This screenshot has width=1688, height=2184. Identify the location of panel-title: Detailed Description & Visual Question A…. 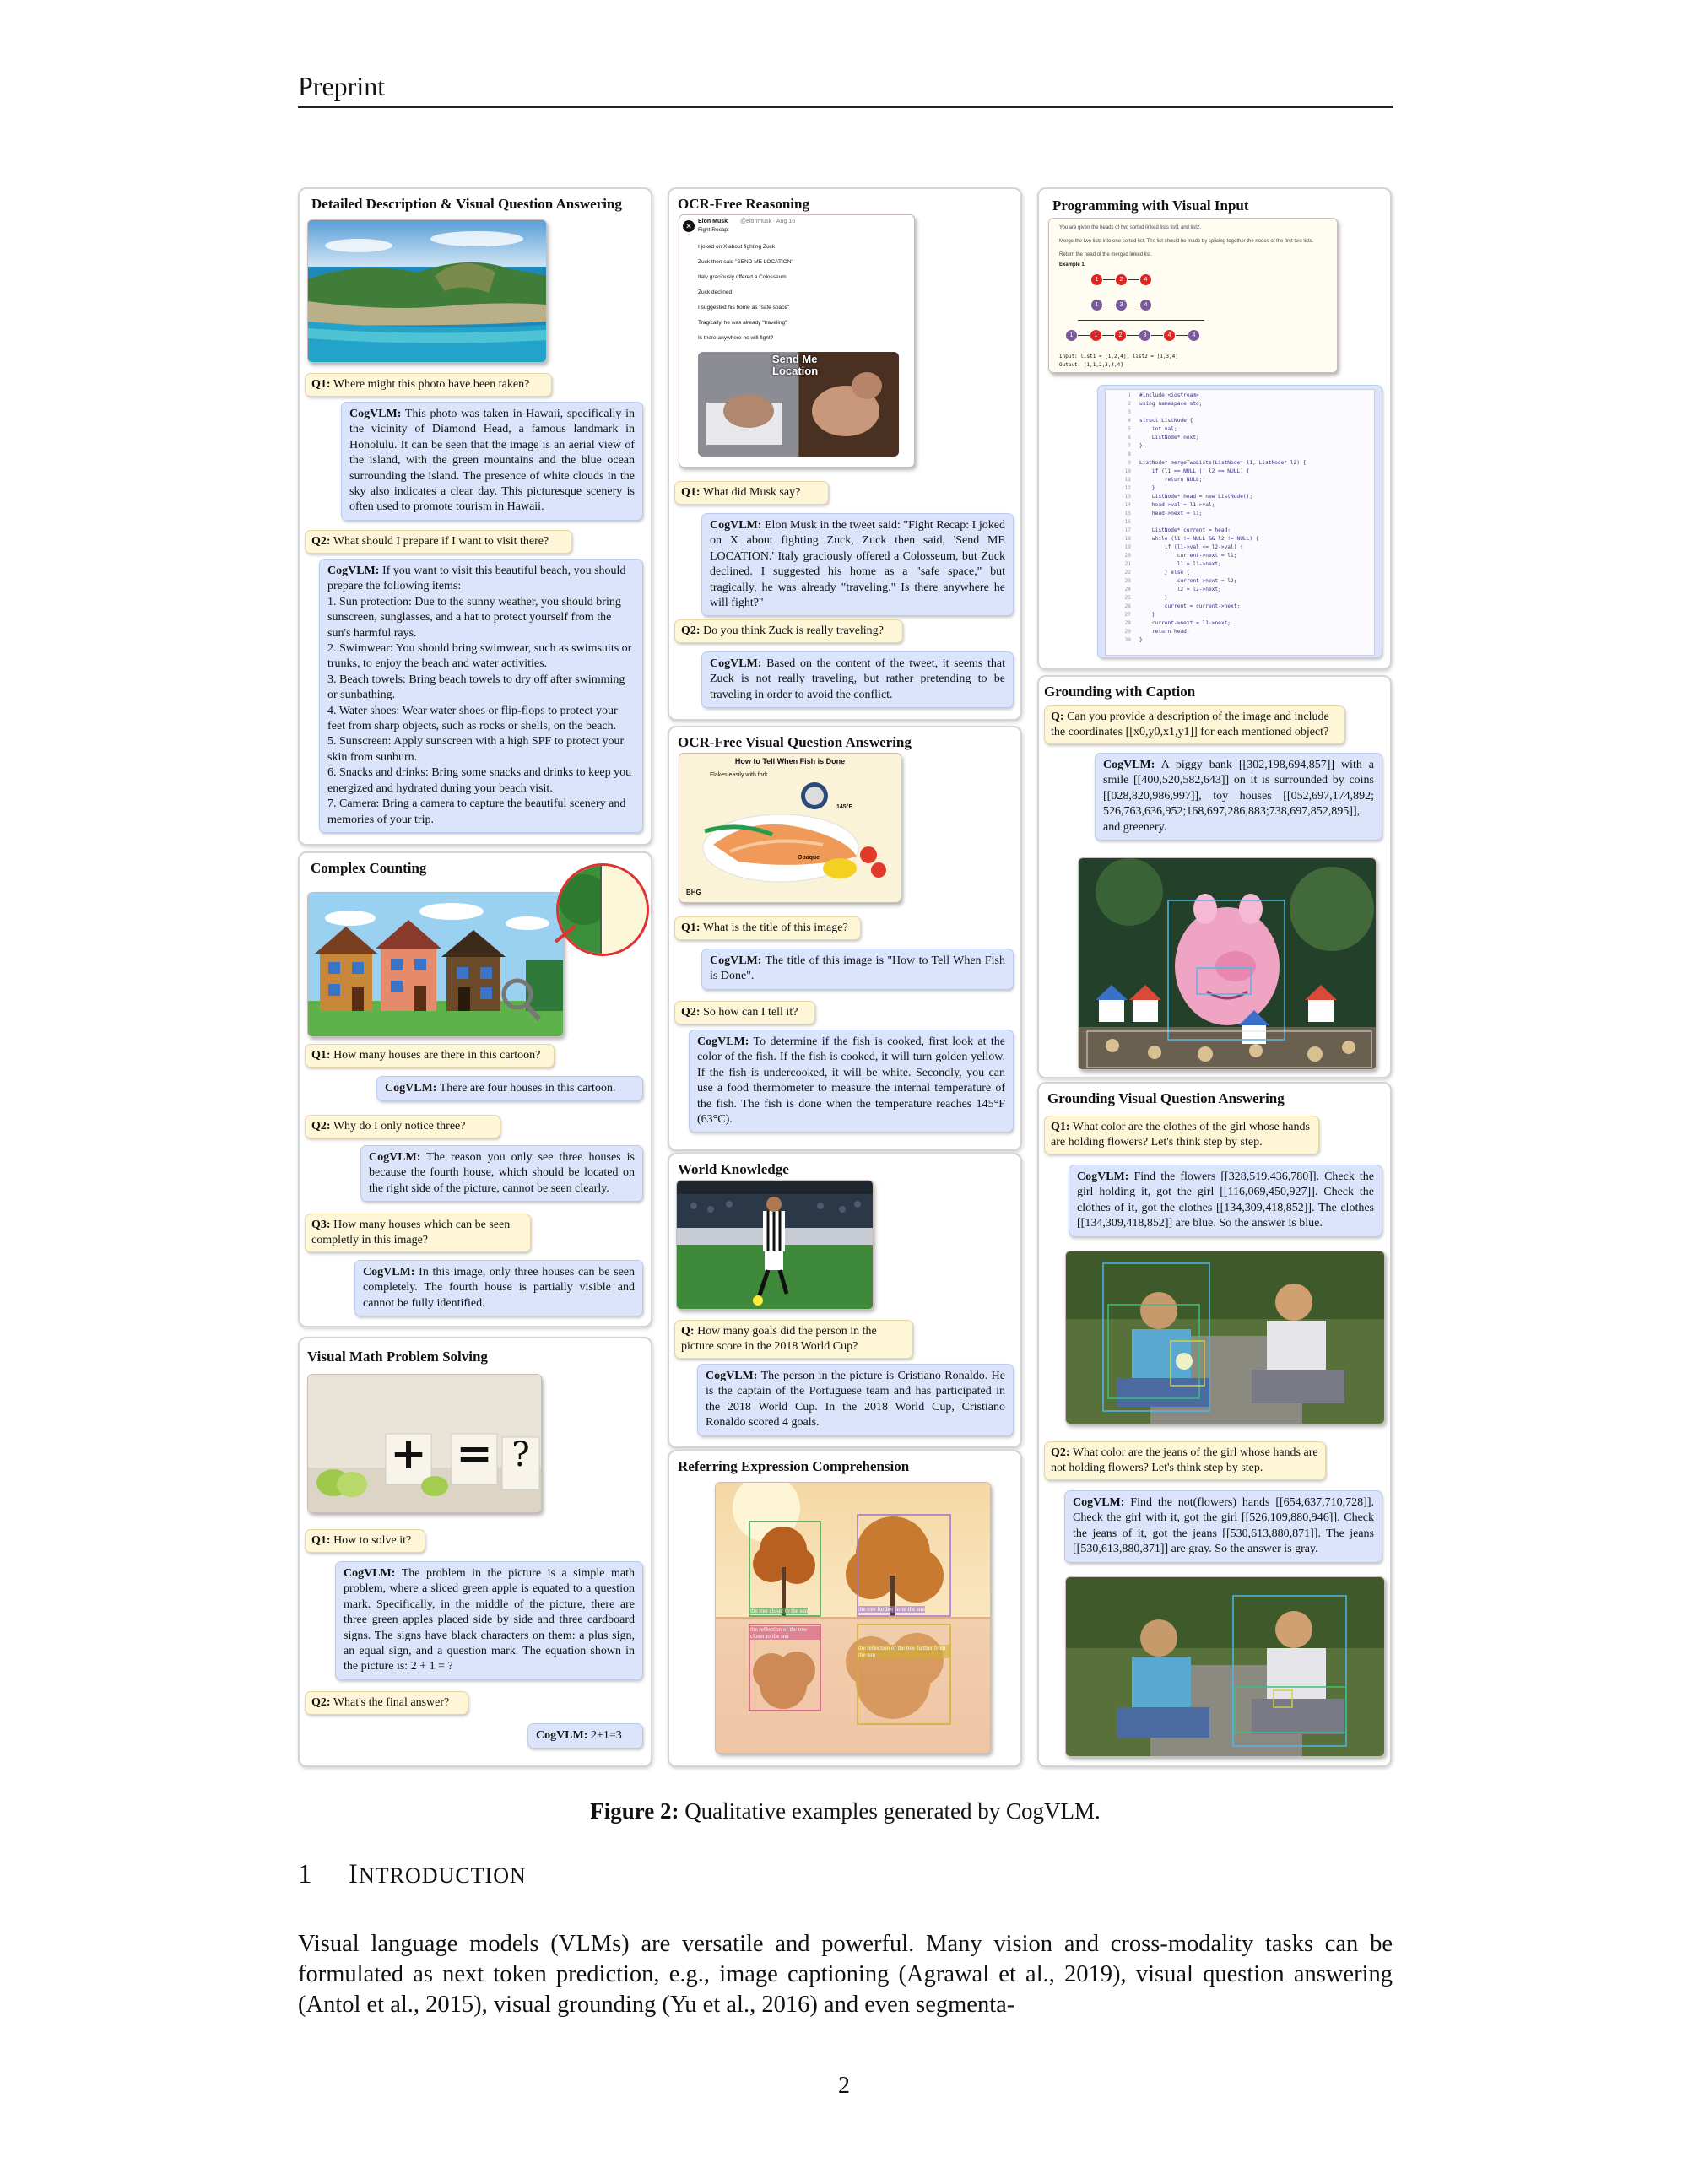
(466, 204).